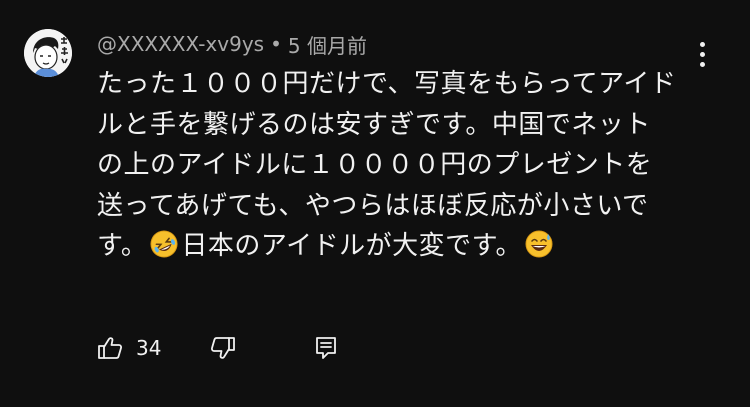  Describe the element at coordinates (352, 246) in the screenshot. I see `comment-text-part2: 日本のアイドルが大変です。` at that location.